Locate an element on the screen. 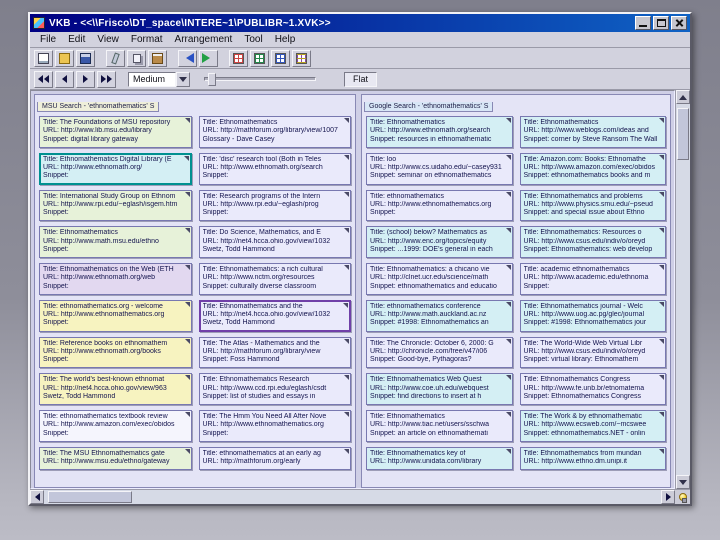 The width and height of the screenshot is (720, 540). card-text: Snippet: corner by Steve Ransom The Wall is located at coordinates (590, 139).